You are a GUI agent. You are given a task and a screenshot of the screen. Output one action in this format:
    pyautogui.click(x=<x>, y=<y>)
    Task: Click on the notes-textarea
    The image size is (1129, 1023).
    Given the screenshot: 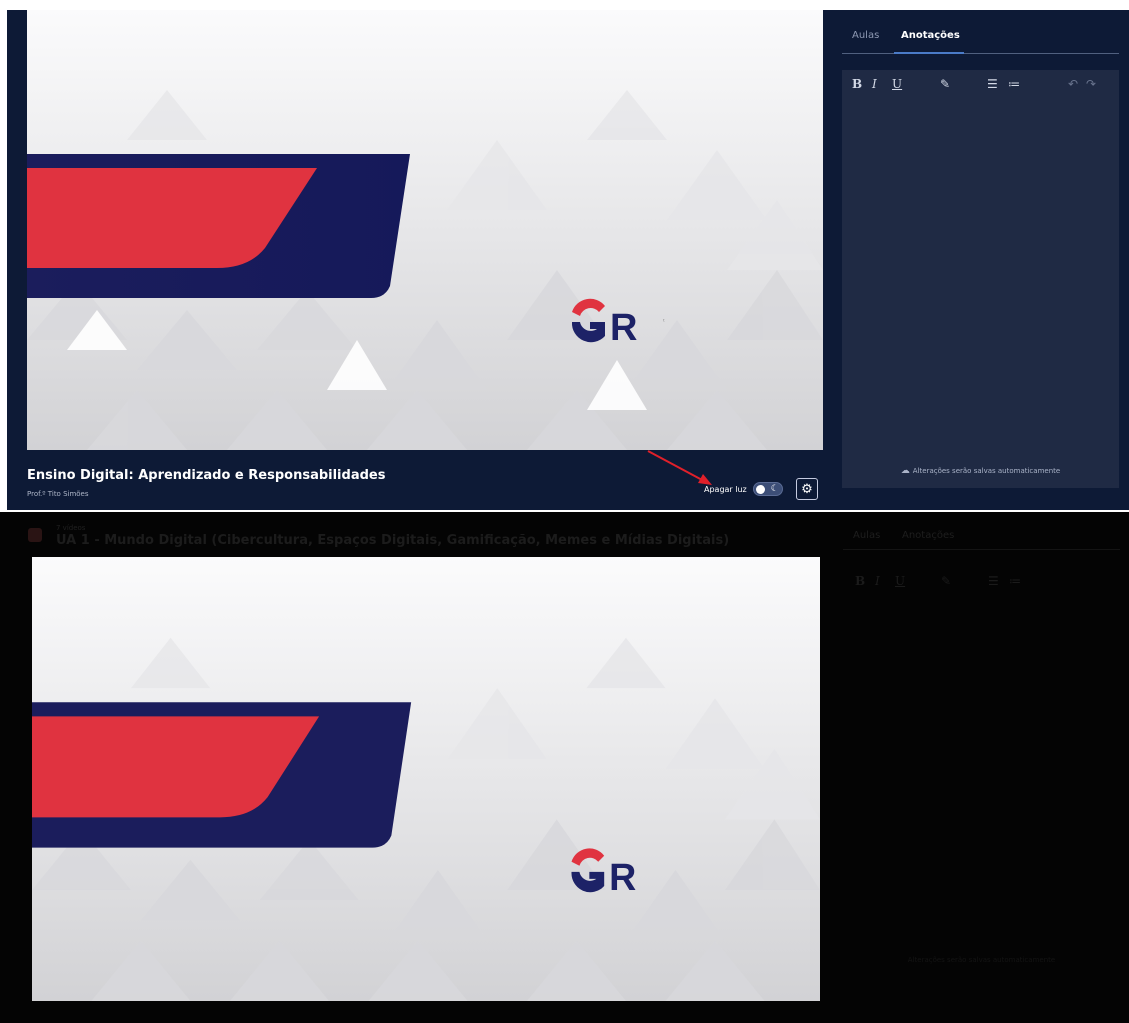 What is the action you would take?
    pyautogui.click(x=980, y=282)
    